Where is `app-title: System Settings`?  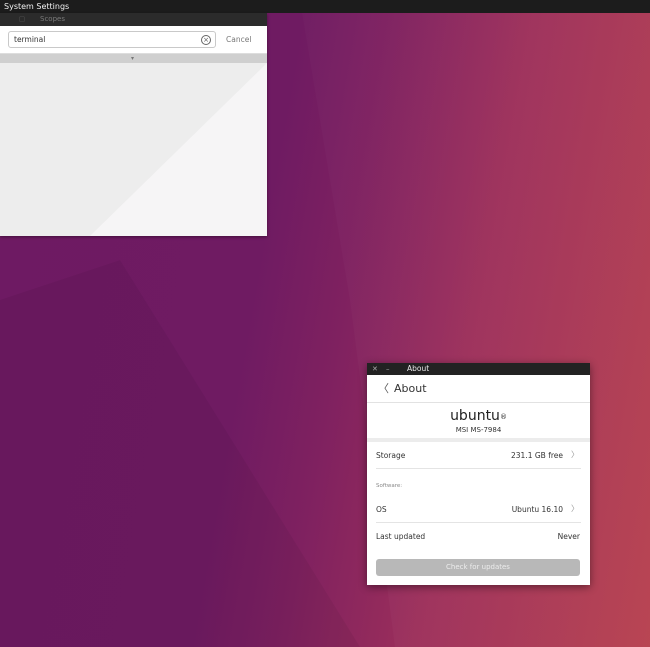
app-title: System Settings is located at coordinates (37, 6).